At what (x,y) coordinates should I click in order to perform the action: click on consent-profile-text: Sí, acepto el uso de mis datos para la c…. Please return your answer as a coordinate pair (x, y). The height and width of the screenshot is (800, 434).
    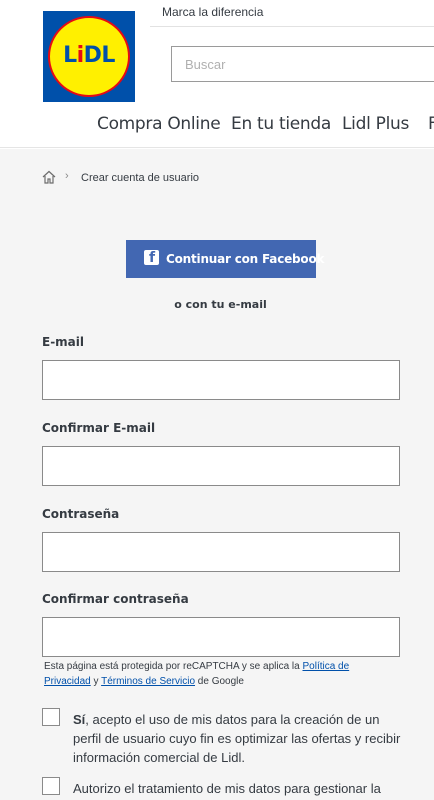
    Looking at the image, I should click on (238, 738).